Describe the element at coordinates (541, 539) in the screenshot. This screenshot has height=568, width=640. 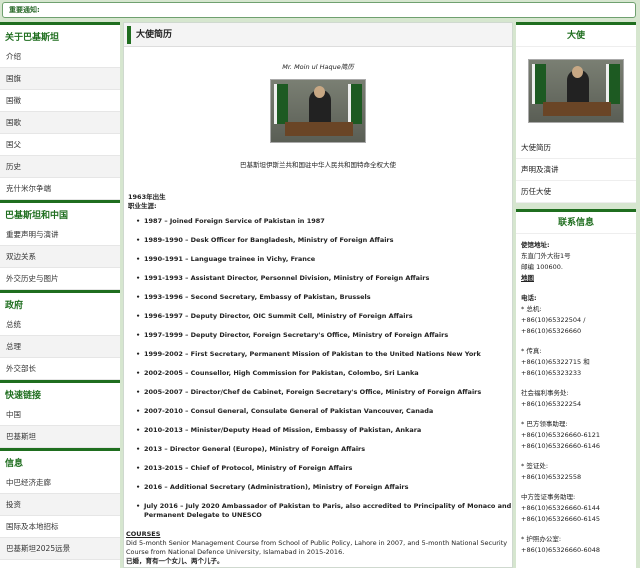
I see `passport-label: * 护照办公室:` at that location.